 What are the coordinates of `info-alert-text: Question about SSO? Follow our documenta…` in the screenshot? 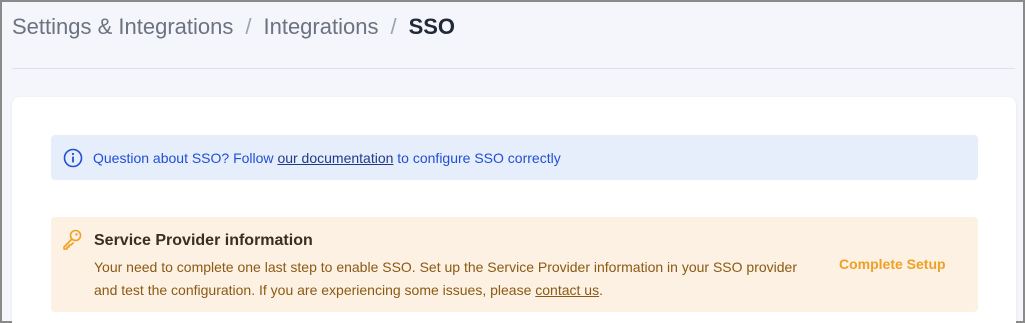 It's located at (327, 158).